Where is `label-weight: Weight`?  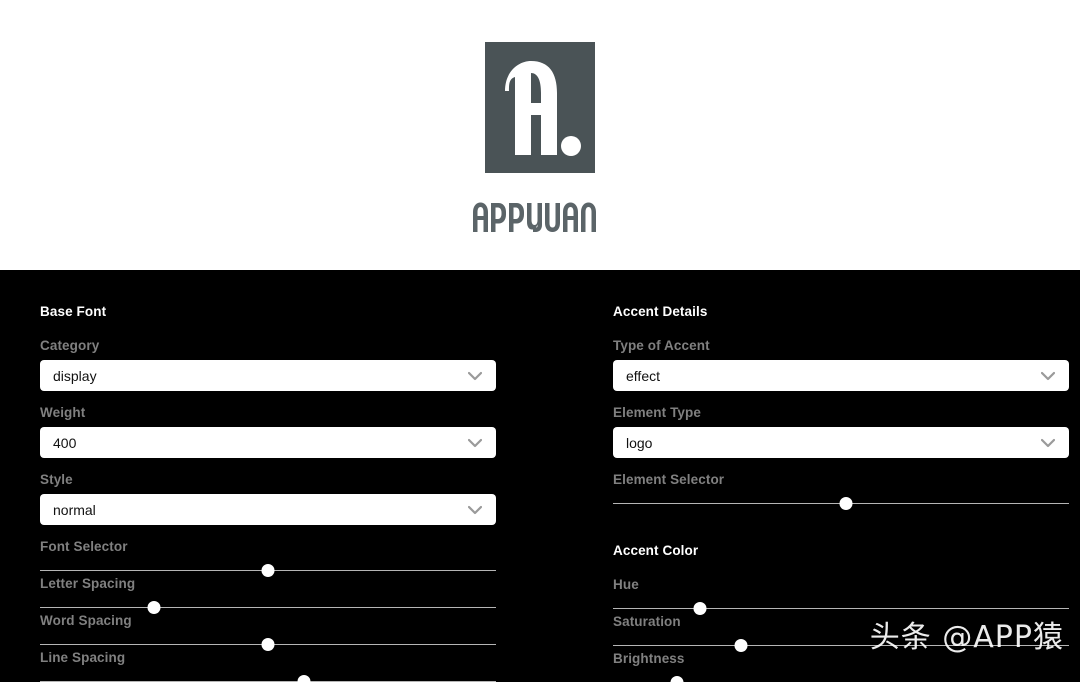 label-weight: Weight is located at coordinates (63, 412).